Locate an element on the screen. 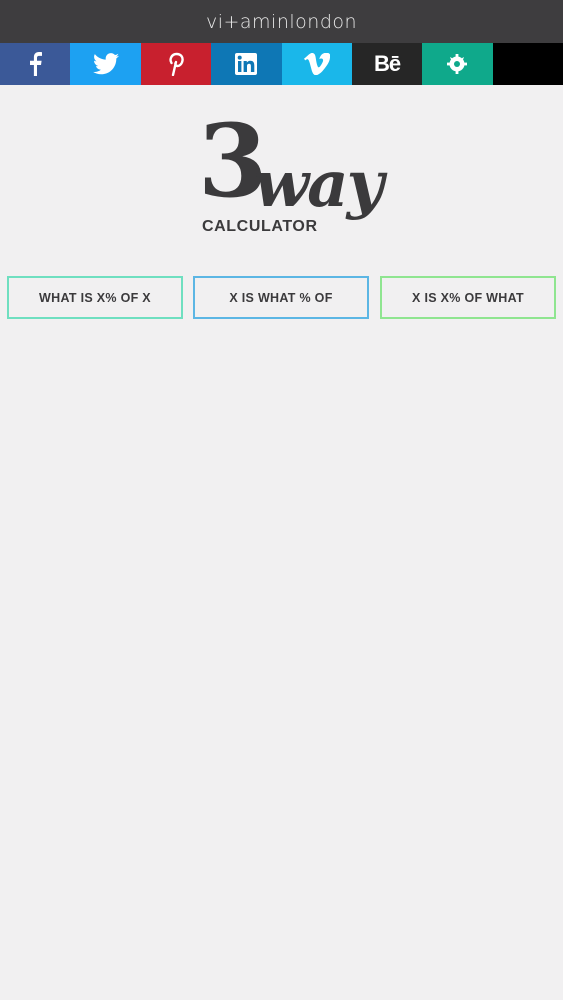  vimeo-icon is located at coordinates (316, 64).